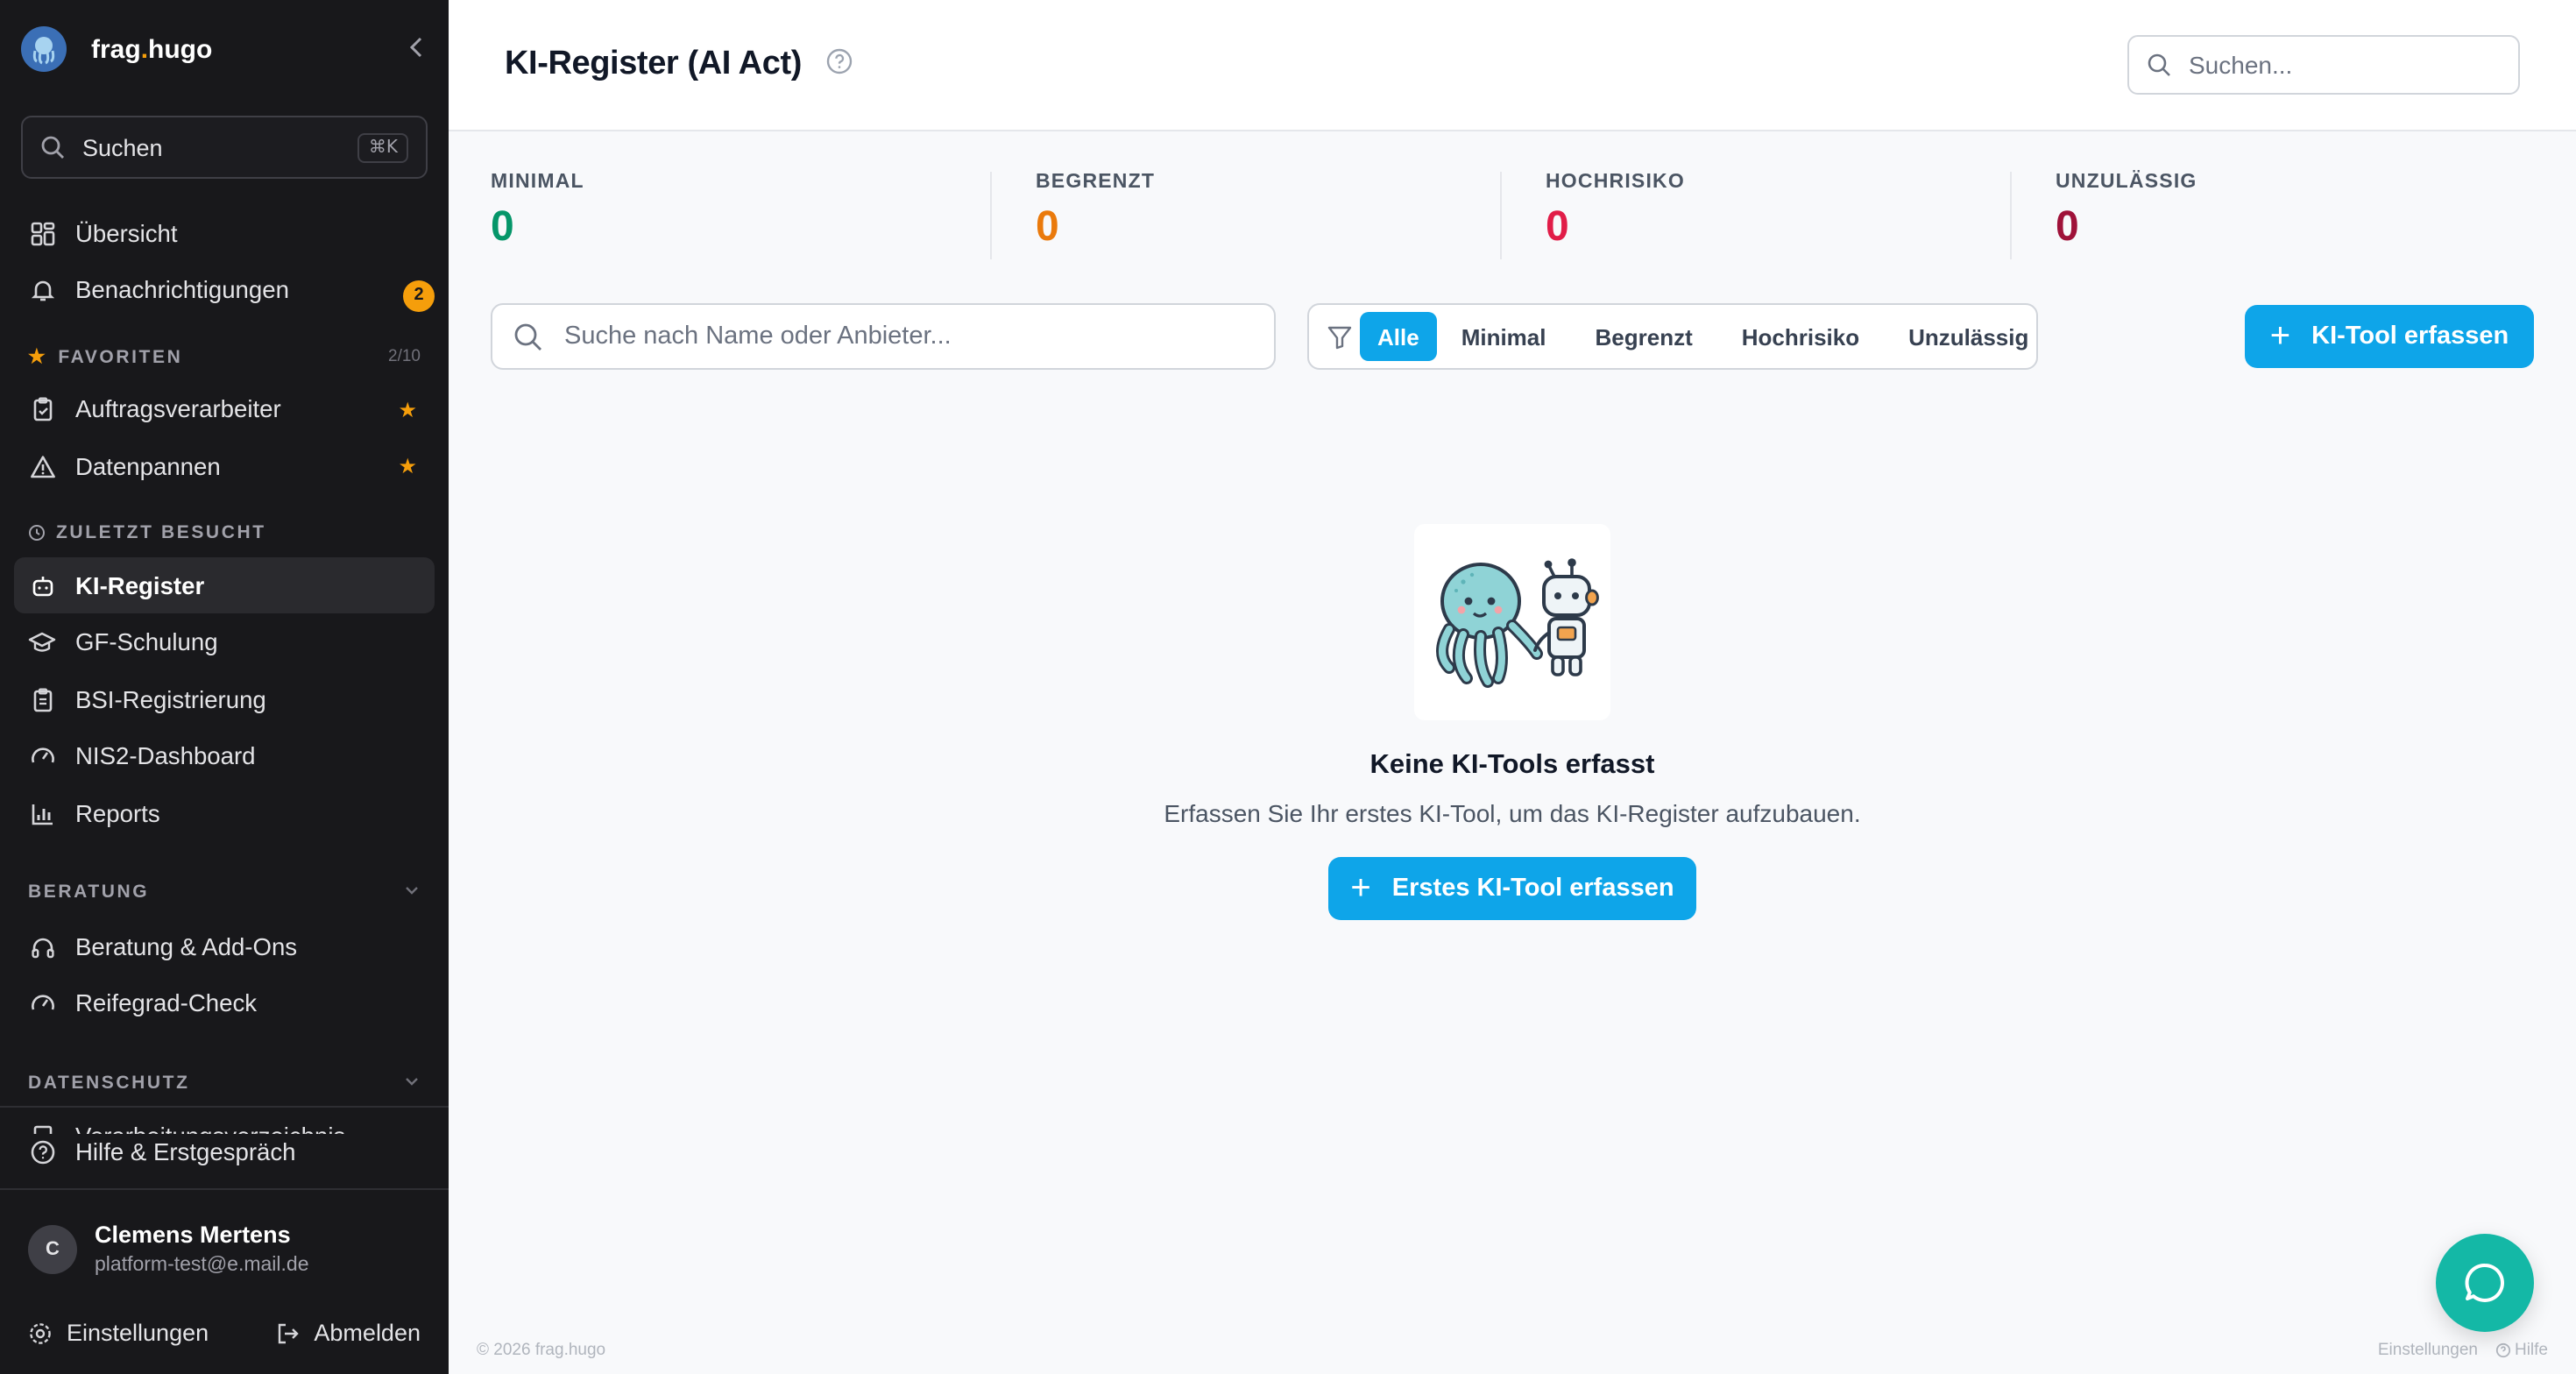 The image size is (2576, 1374). I want to click on filter-option-hochrisiko: Hochrisiko, so click(1800, 336).